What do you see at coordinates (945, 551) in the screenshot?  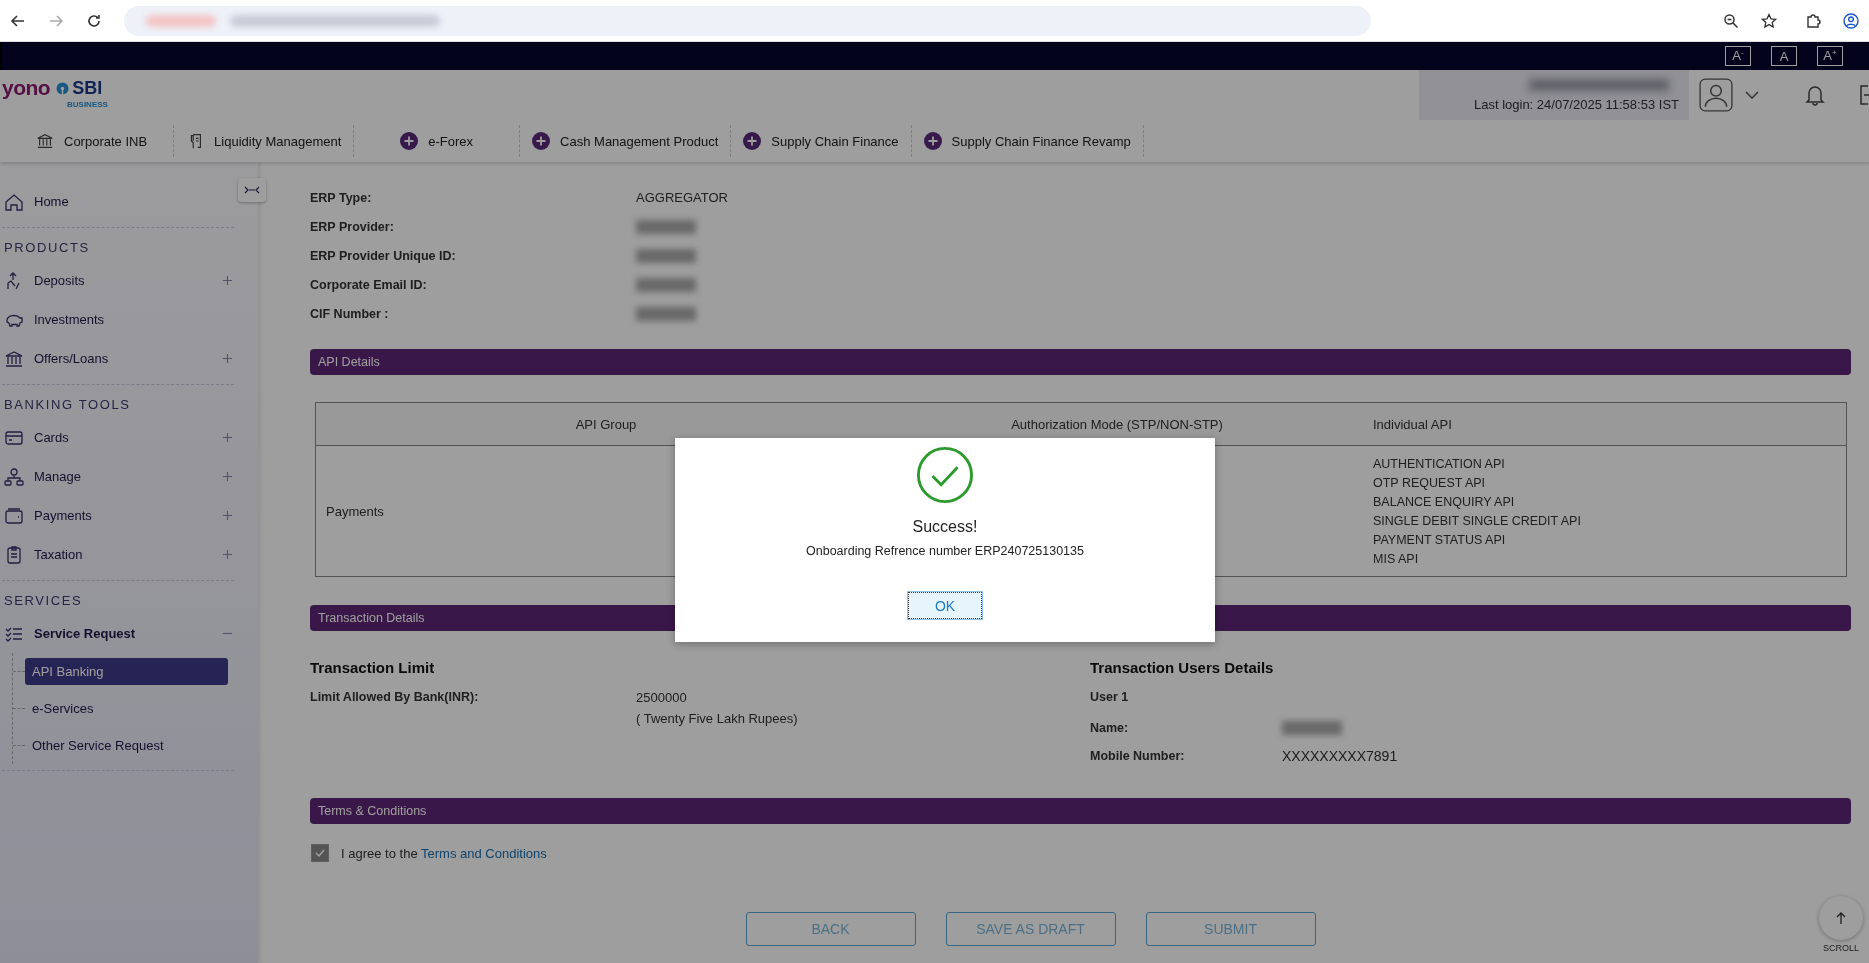 I see `dialog-message: Onboarding Refrence number ERP240725130135` at bounding box center [945, 551].